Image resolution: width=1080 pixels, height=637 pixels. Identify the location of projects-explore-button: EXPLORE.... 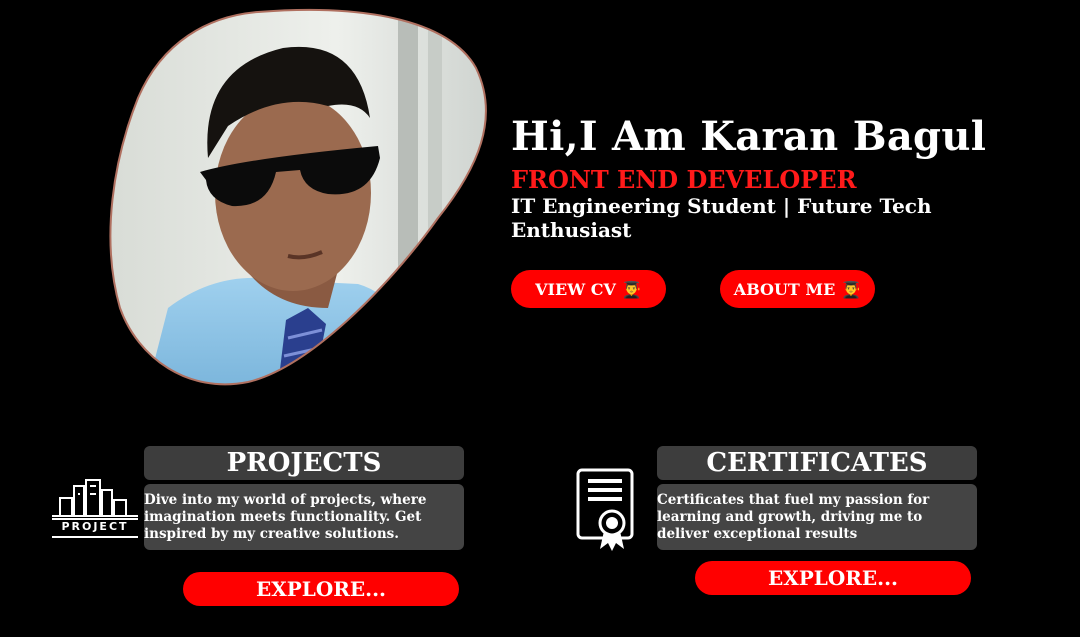
(321, 589).